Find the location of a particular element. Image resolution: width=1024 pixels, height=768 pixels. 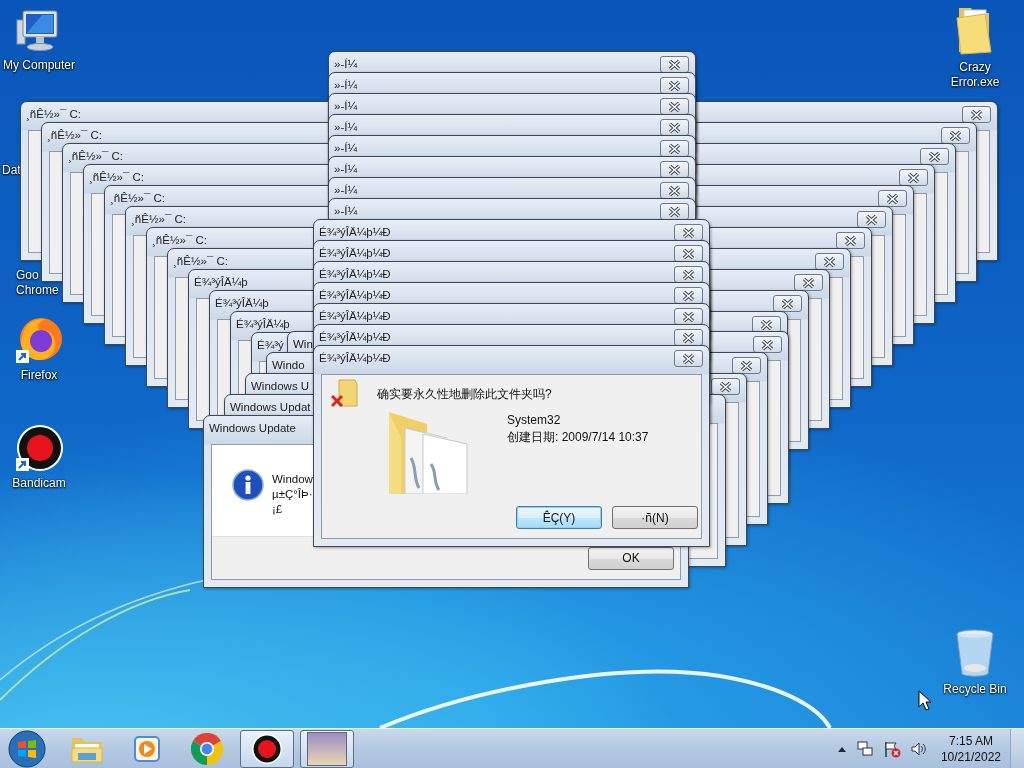

trash-bin-icon is located at coordinates (975, 653).